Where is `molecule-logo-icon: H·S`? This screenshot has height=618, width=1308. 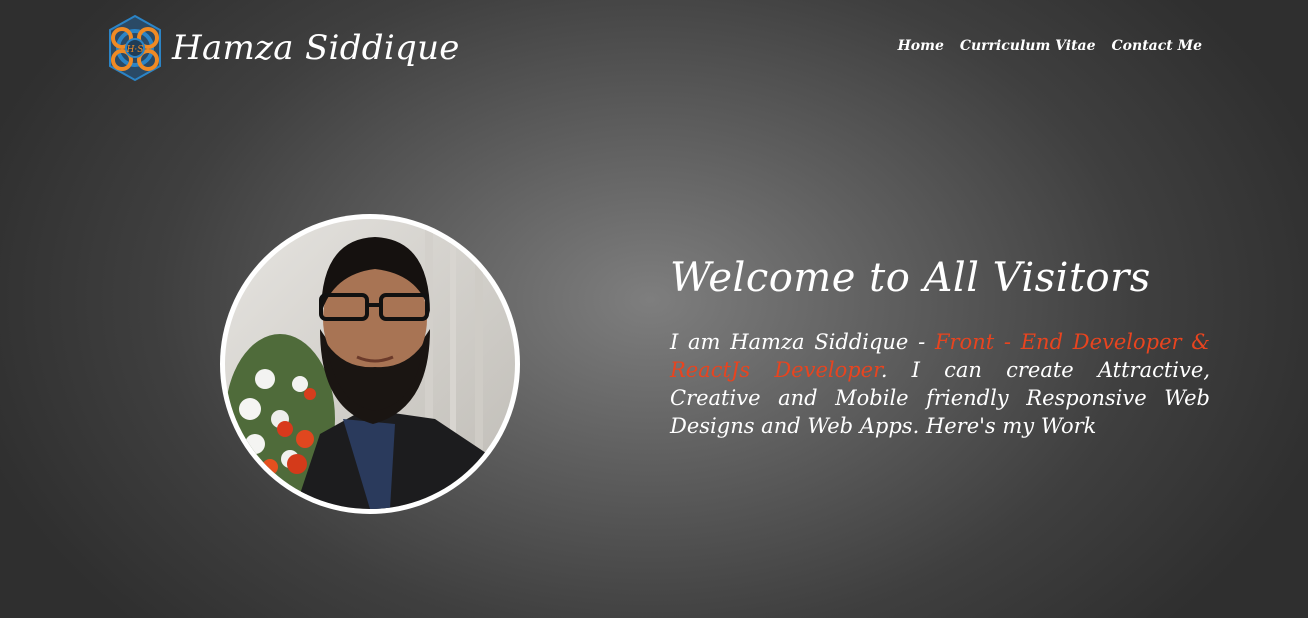
molecule-logo-icon: H·S is located at coordinates (135, 48).